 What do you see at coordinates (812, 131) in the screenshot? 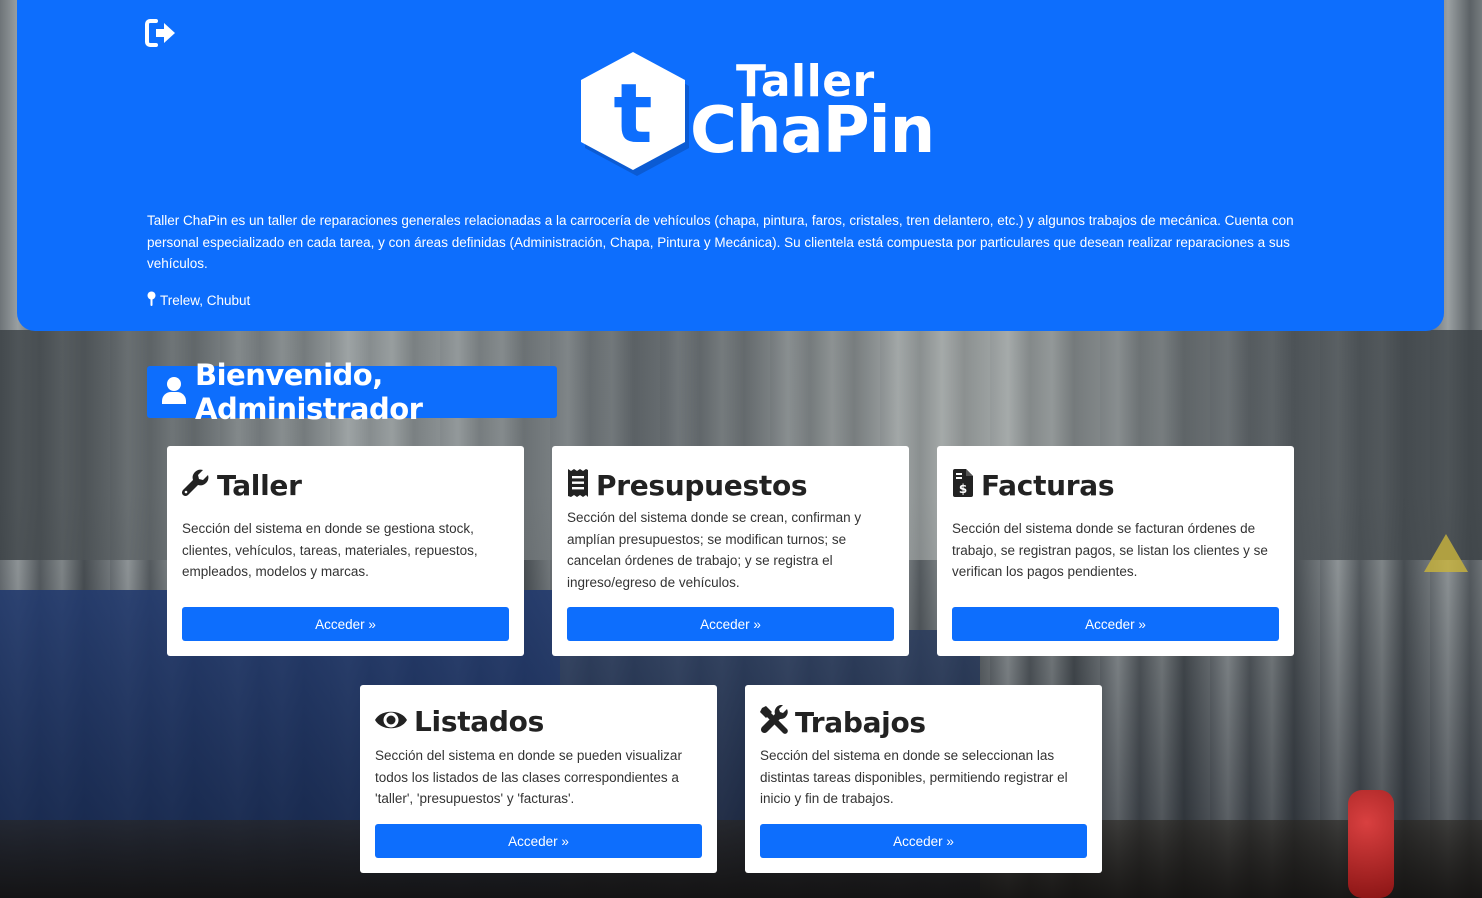
I see `logo-text-line2: ChaPin` at bounding box center [812, 131].